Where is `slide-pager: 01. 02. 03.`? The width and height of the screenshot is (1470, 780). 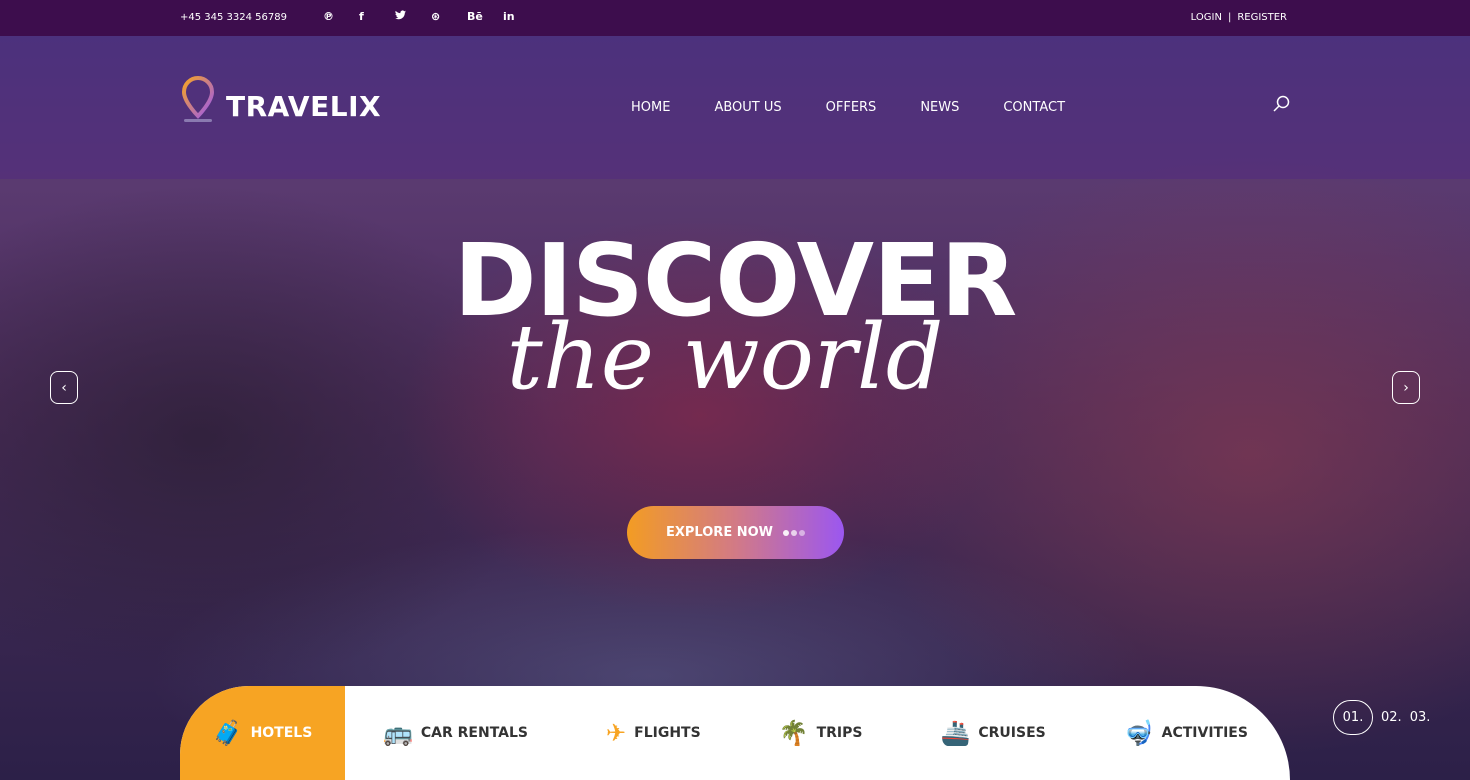
slide-pager: 01. 02. 03. is located at coordinates (1381, 717).